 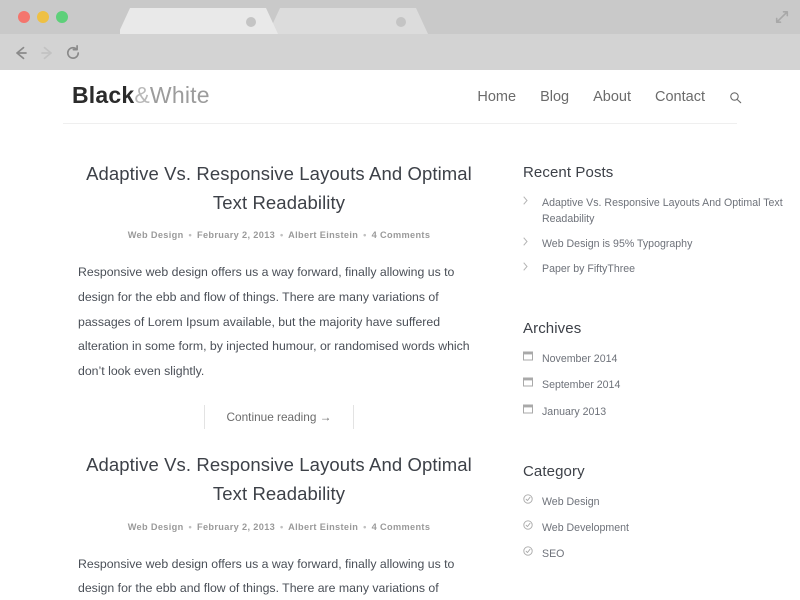 What do you see at coordinates (24, 17) in the screenshot?
I see `close-window-button` at bounding box center [24, 17].